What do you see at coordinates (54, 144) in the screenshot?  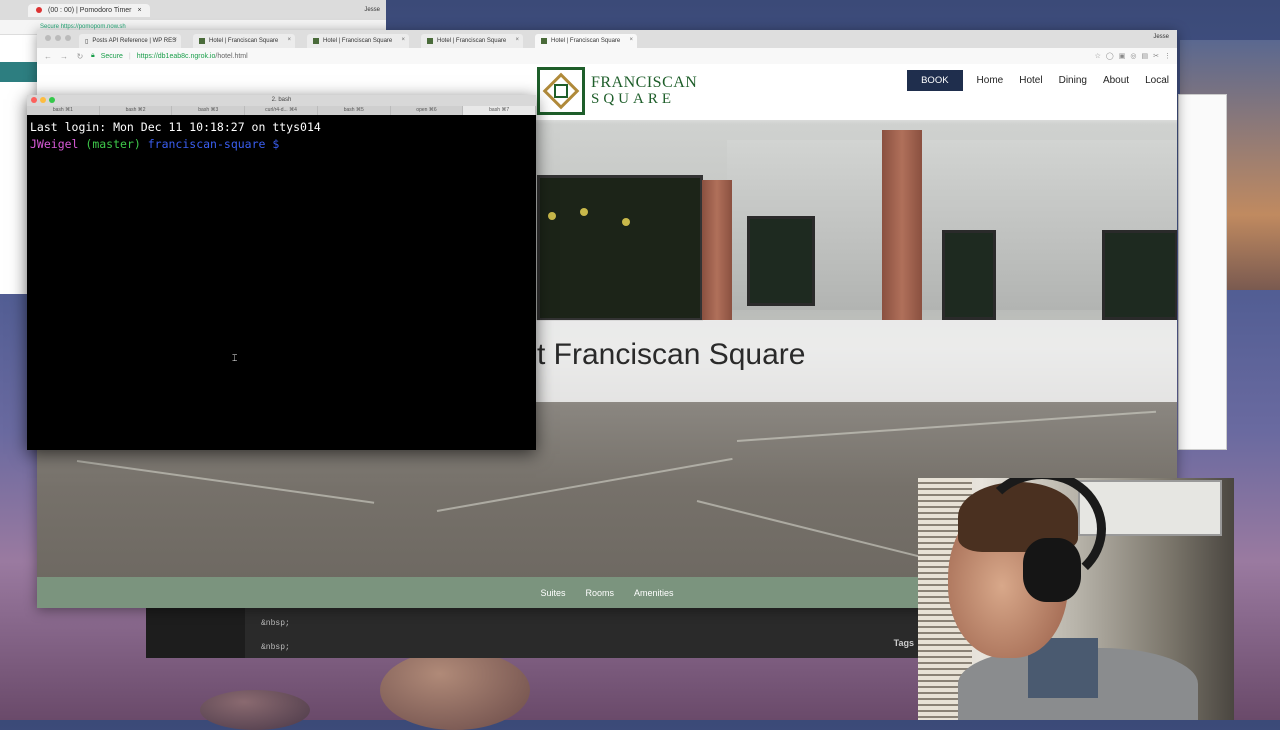 I see `prompt-user: JWeigel` at bounding box center [54, 144].